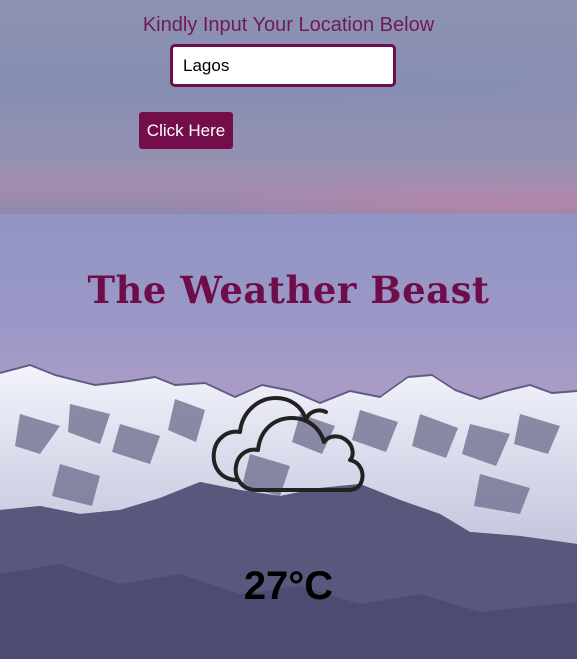  Describe the element at coordinates (288, 290) in the screenshot. I see `app-title: The Weather Beast` at that location.